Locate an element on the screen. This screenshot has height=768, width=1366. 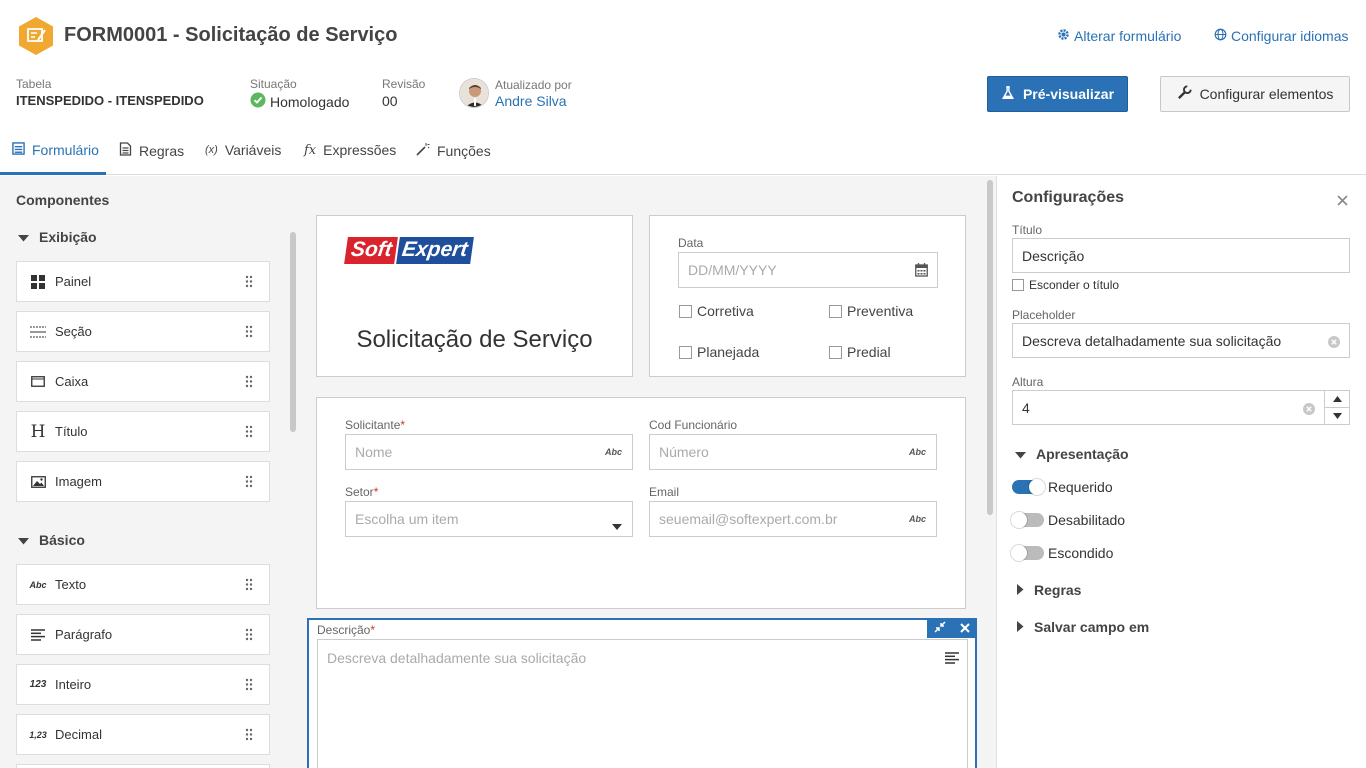
tab-formulario: Formulário is located at coordinates (55, 150).